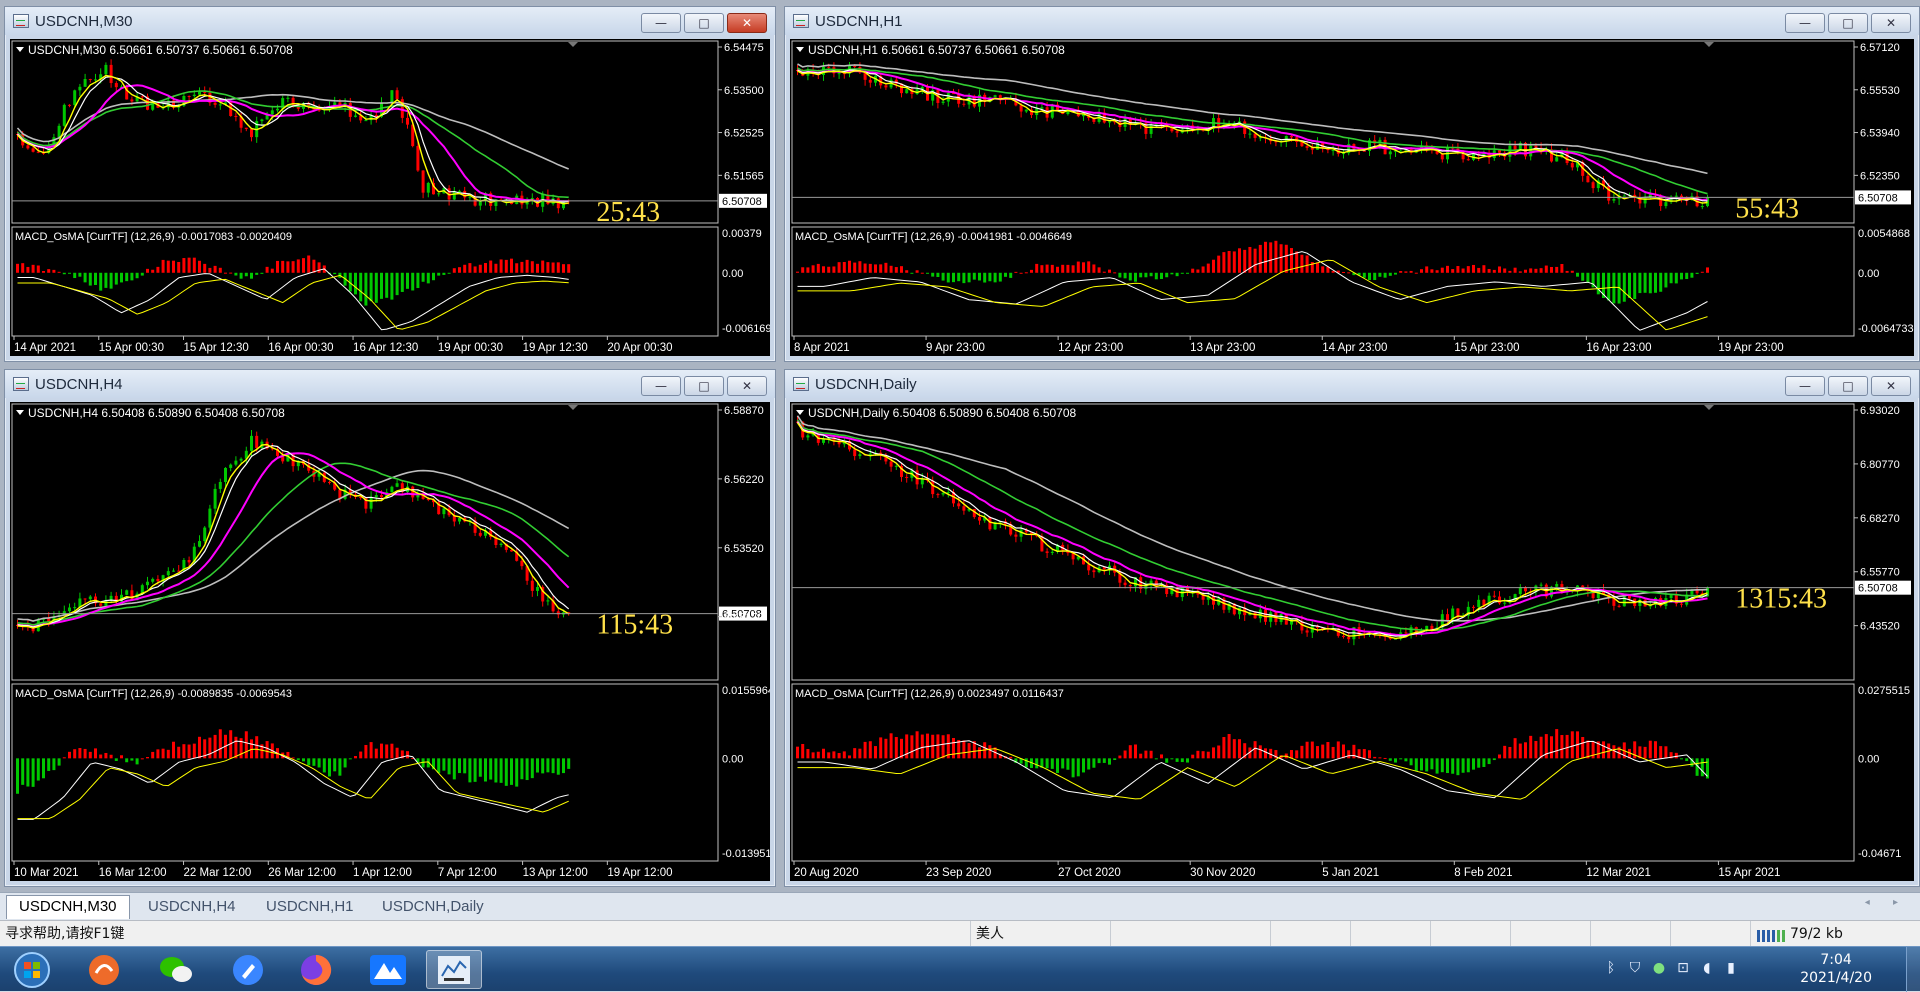 Image resolution: width=1920 pixels, height=992 pixels. Describe the element at coordinates (1635, 969) in the screenshot. I see `shield-icon: ⛉` at that location.